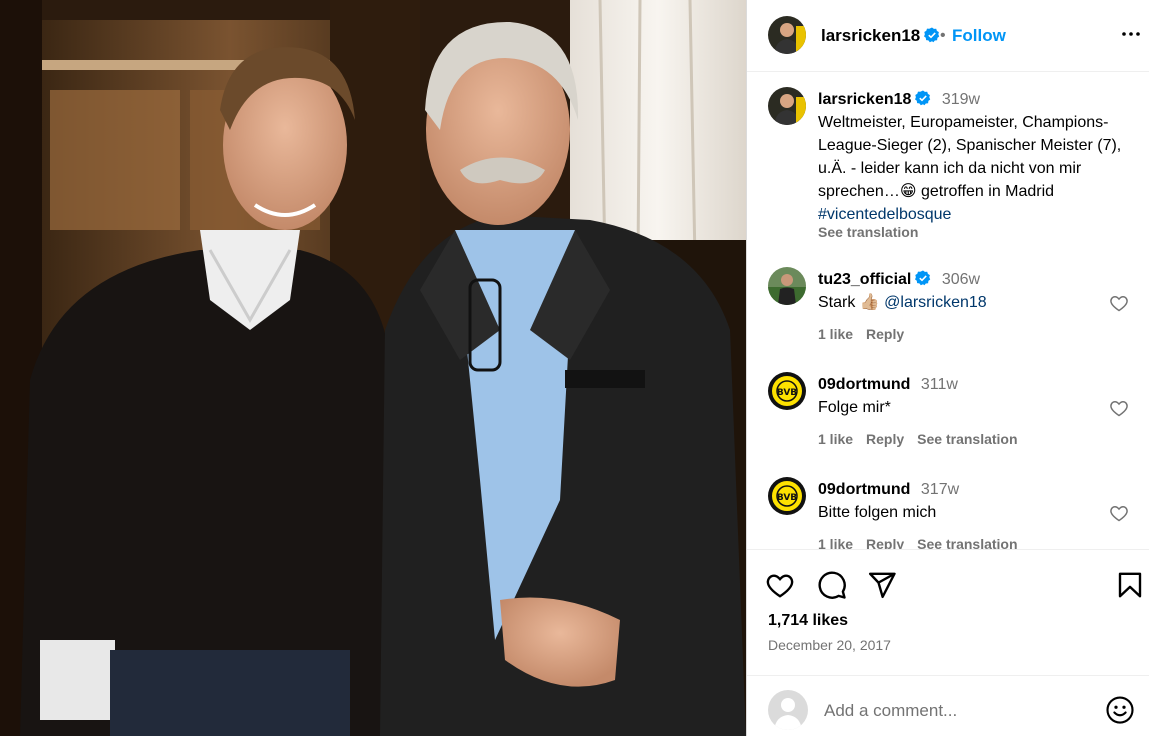 The image size is (1149, 736). I want to click on comment-mention: @larsricken18, so click(935, 302).